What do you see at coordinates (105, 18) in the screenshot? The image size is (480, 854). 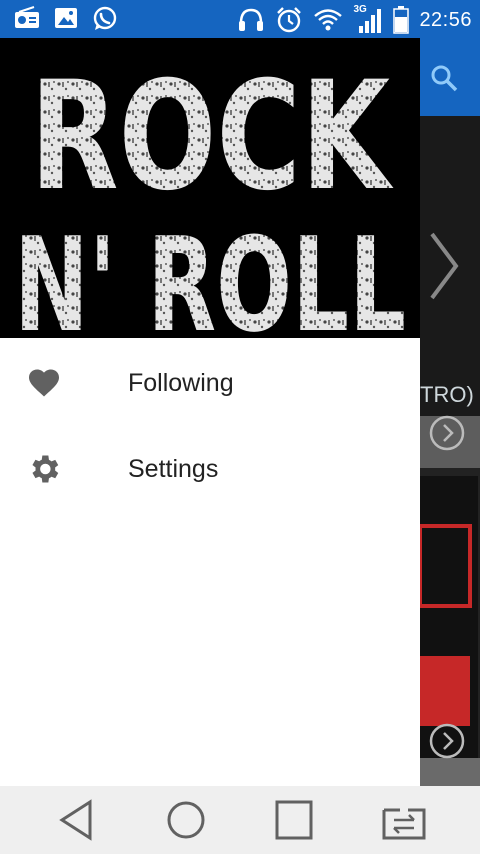 I see `whatsapp-icon` at bounding box center [105, 18].